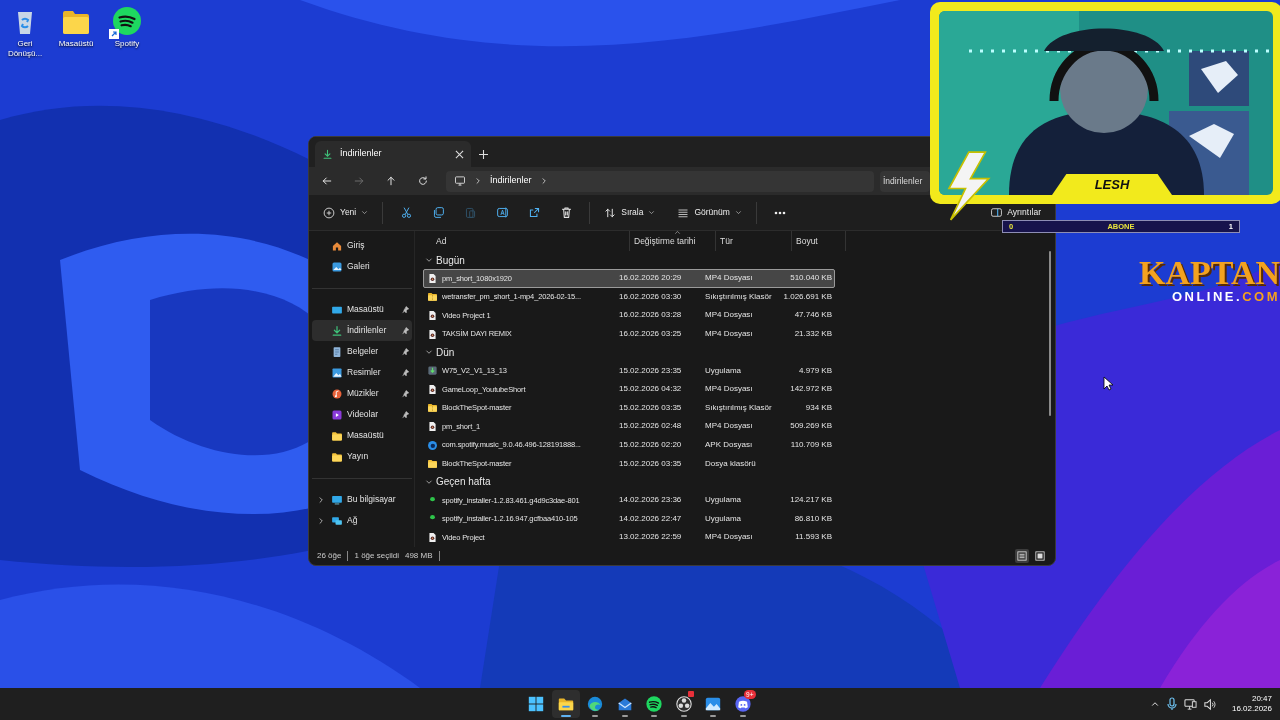 This screenshot has width=1280, height=720. What do you see at coordinates (565, 704) in the screenshot?
I see `taskbar-app-button` at bounding box center [565, 704].